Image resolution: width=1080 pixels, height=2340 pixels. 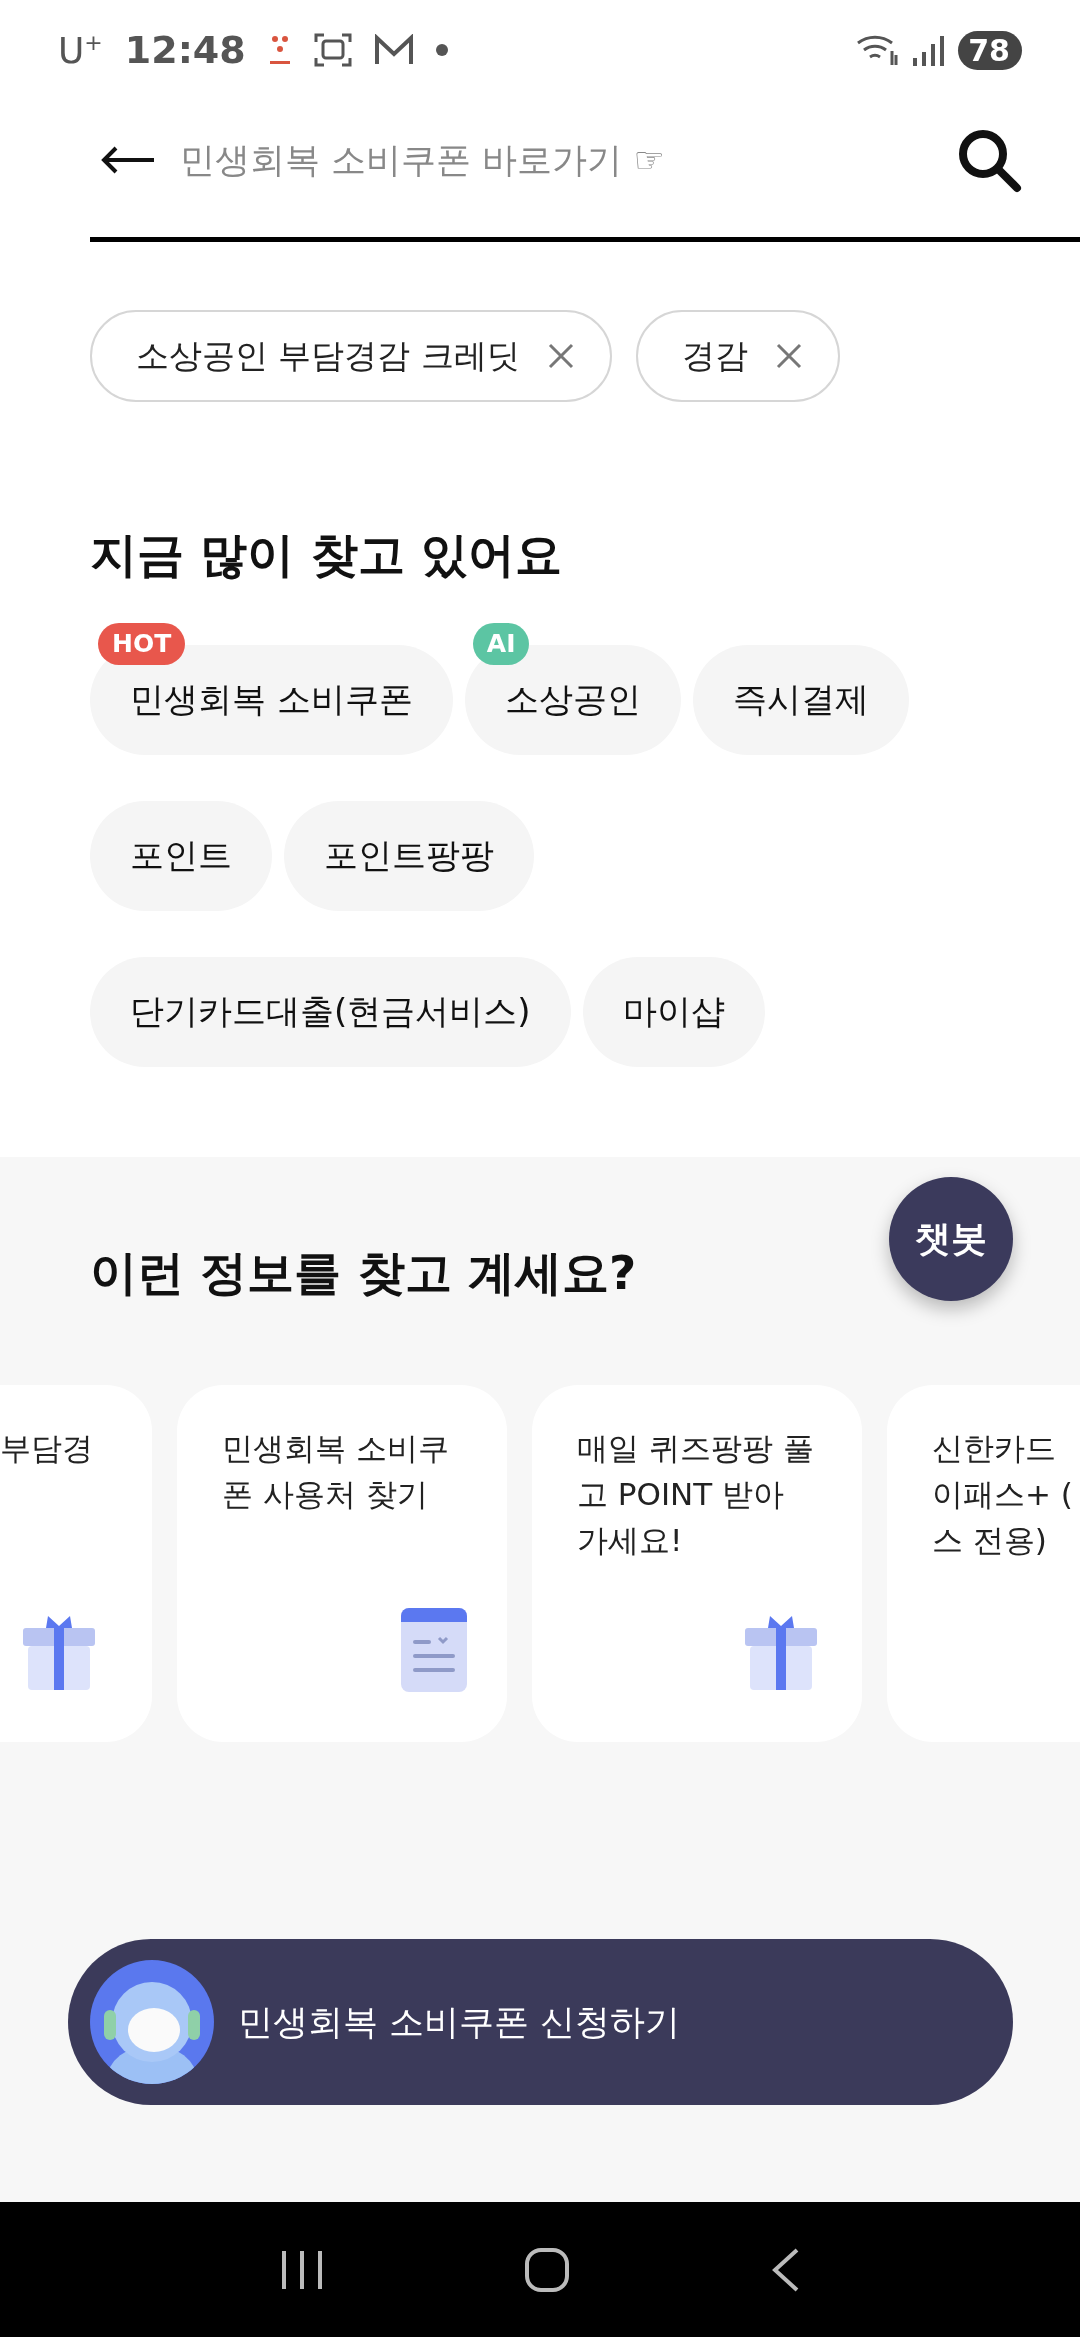 I want to click on suggestion-card: 민생회복 소비쿠 폰 사용처 찾기, so click(x=342, y=1563).